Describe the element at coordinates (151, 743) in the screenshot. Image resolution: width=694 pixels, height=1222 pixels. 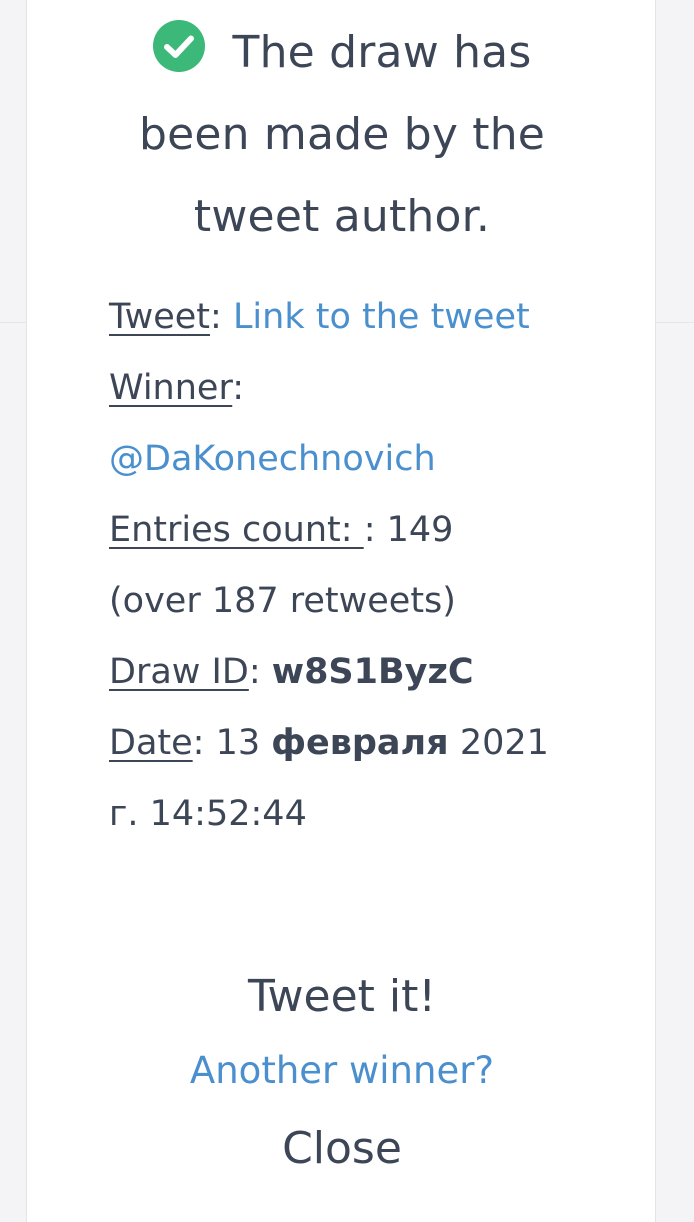
I see `date-label: Date` at that location.